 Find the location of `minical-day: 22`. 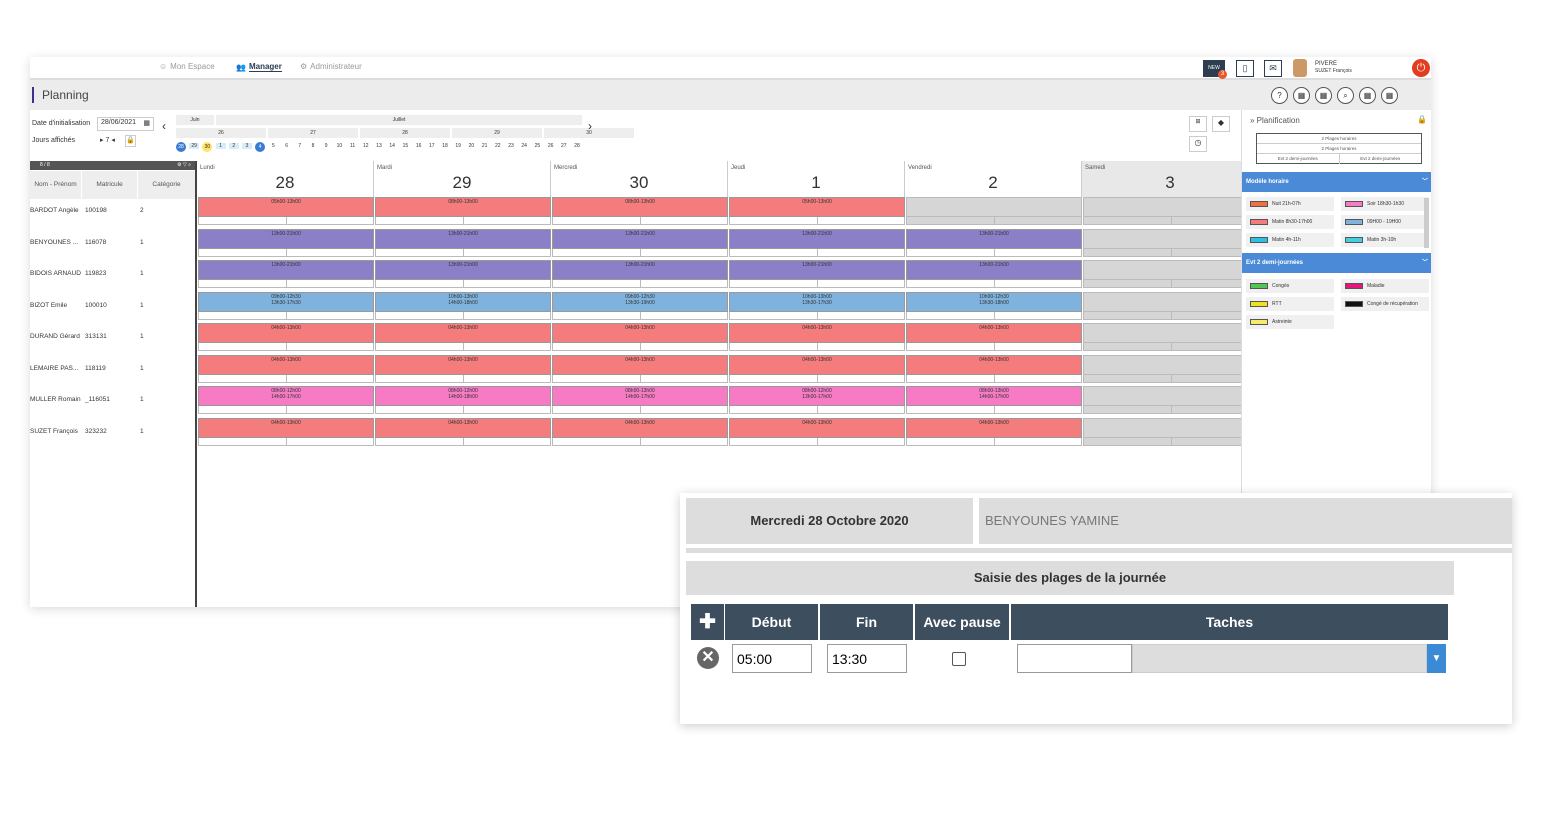

minical-day: 22 is located at coordinates (498, 146).